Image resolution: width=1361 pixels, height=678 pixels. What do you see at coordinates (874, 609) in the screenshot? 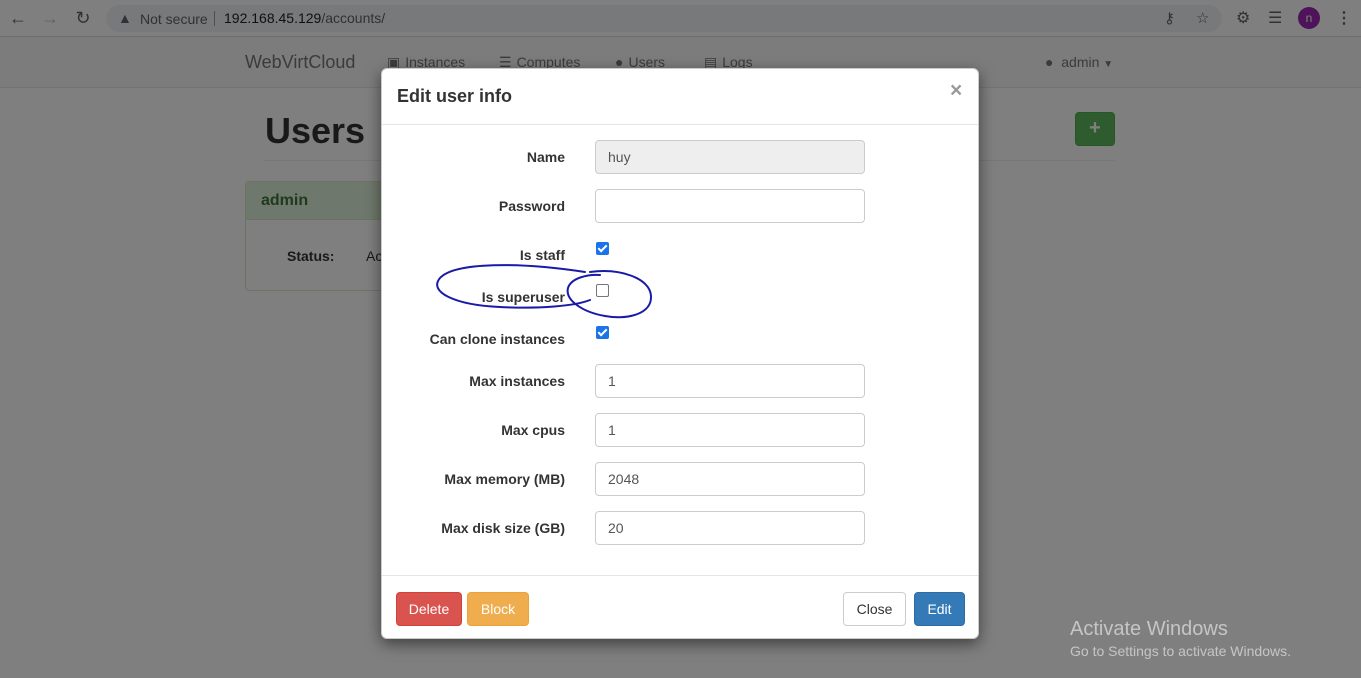
I see `close-button: Close` at bounding box center [874, 609].